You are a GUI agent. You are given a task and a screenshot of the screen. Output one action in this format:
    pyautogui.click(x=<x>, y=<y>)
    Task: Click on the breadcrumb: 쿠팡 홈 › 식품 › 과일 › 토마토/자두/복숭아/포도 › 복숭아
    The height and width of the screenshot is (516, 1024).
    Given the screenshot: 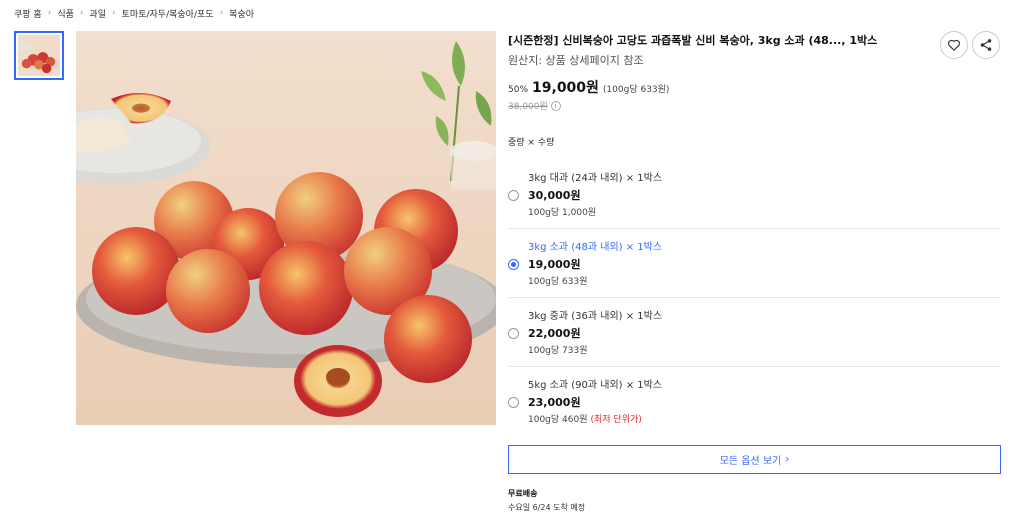 What is the action you would take?
    pyautogui.click(x=134, y=13)
    